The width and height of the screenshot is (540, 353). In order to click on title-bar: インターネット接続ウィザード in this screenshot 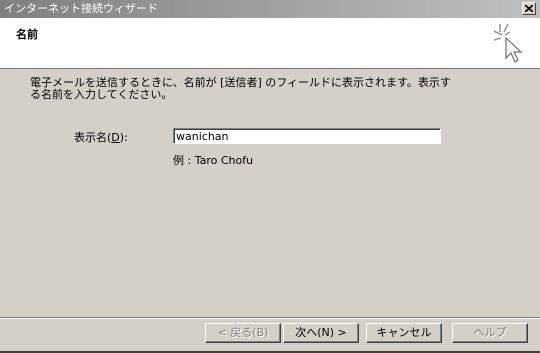, I will do `click(270, 9)`.